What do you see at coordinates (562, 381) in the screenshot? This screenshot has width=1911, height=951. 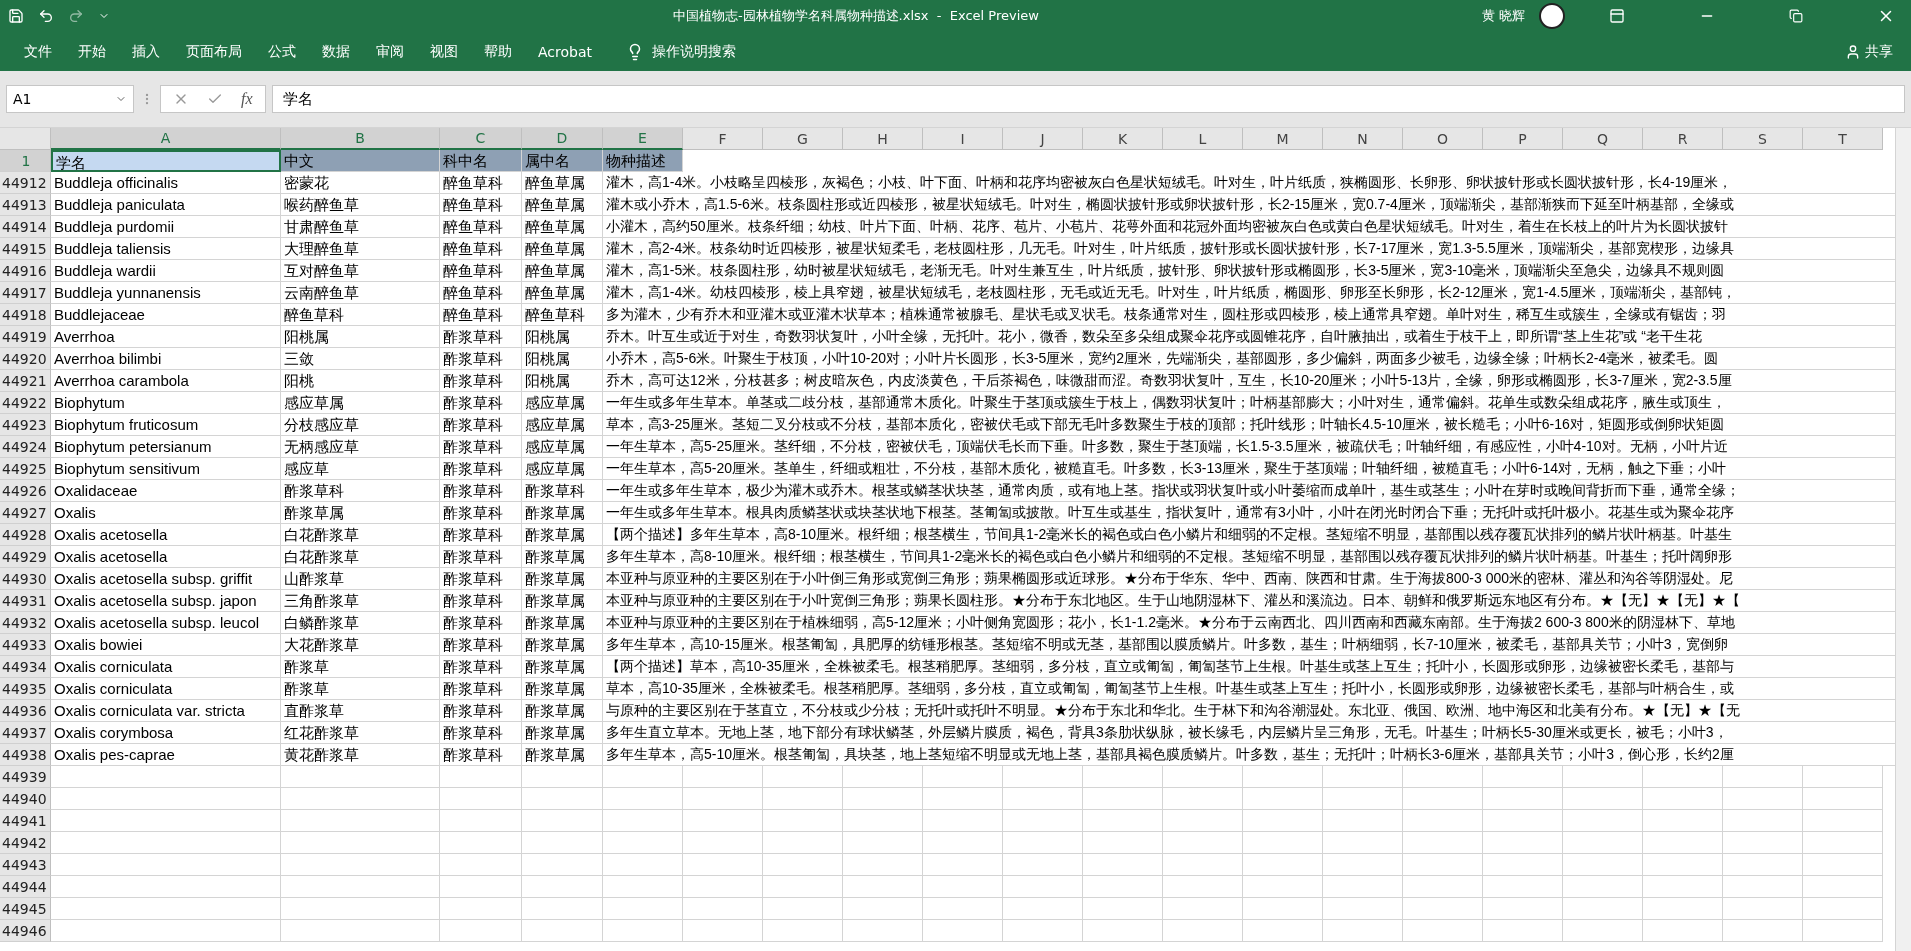 I see `table-cell: 阳桃属` at bounding box center [562, 381].